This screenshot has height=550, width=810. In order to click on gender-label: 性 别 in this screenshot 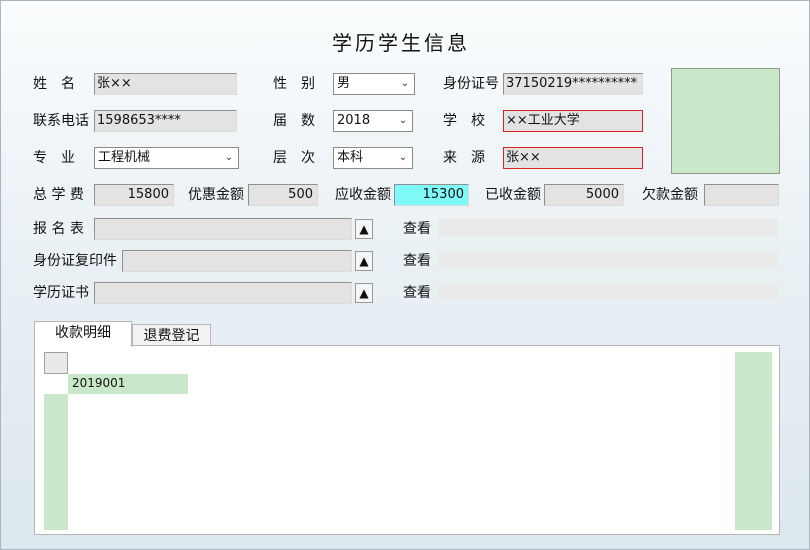, I will do `click(294, 84)`.